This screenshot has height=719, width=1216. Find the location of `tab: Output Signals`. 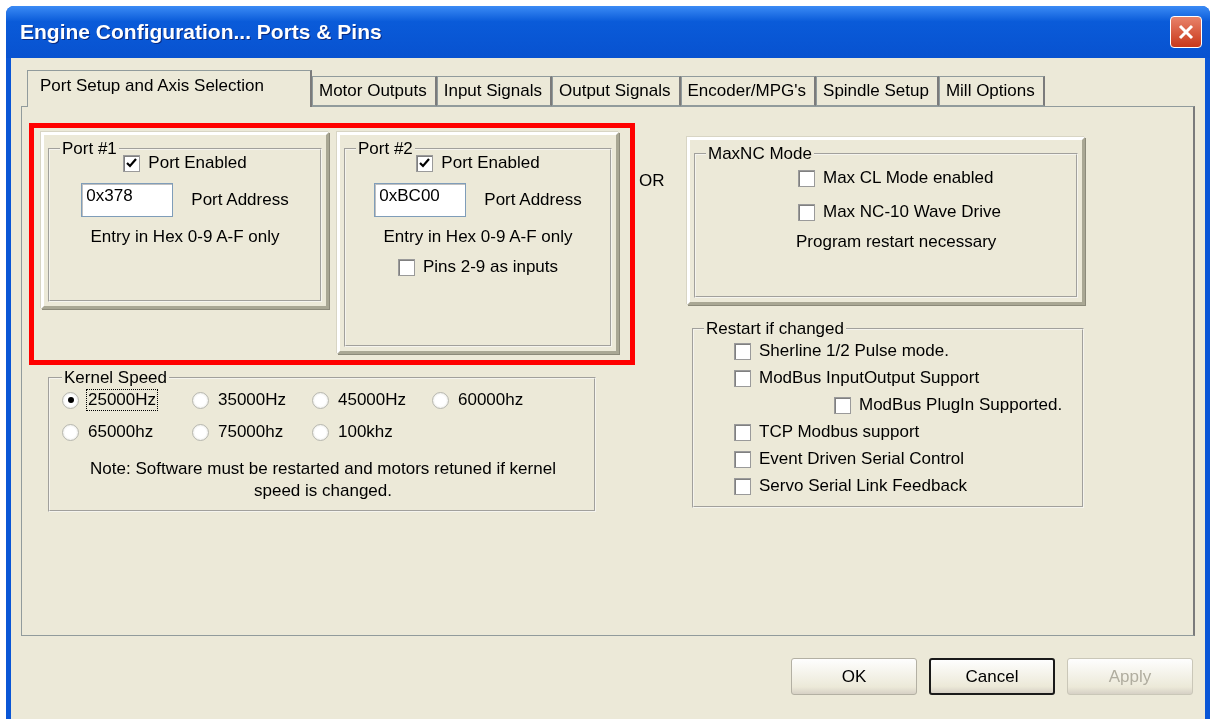

tab: Output Signals is located at coordinates (616, 91).